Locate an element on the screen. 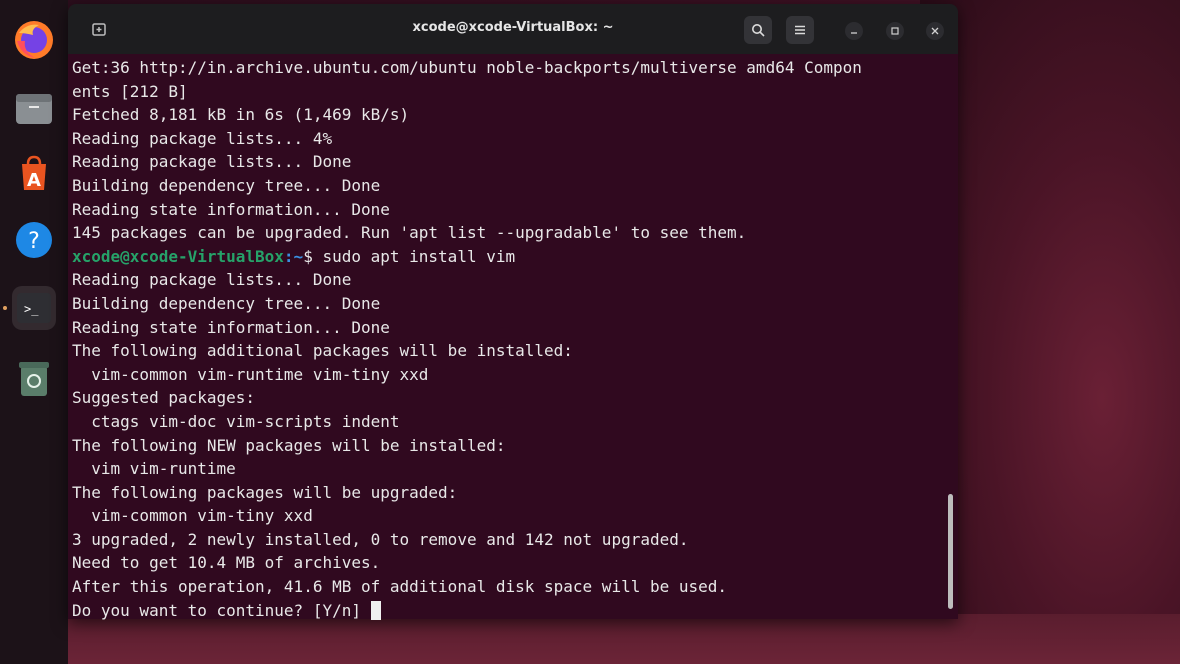  help-icon: ? is located at coordinates (34, 240).